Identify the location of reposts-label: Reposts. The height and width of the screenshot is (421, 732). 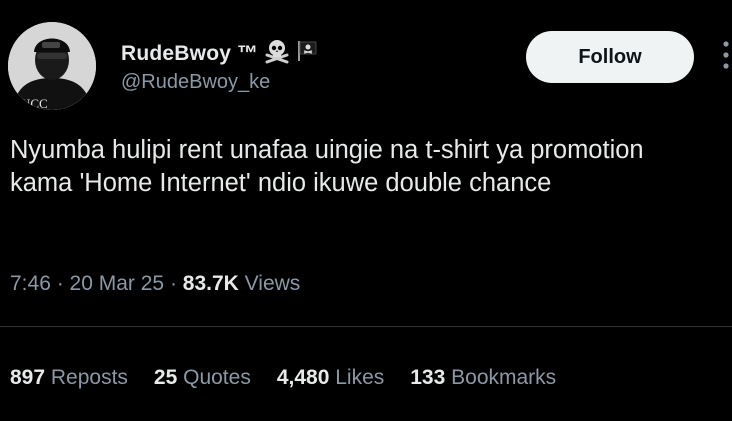
(86, 377).